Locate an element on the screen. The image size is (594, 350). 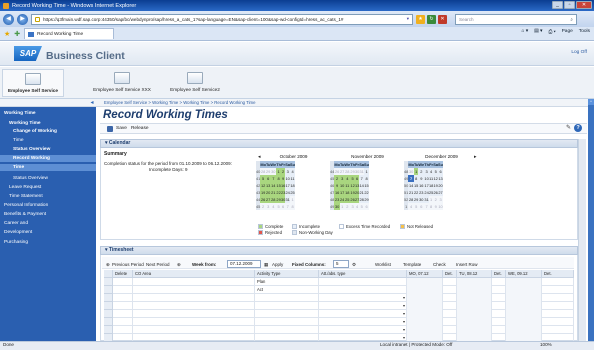
stop-icon: ✕ is located at coordinates (442, 19).